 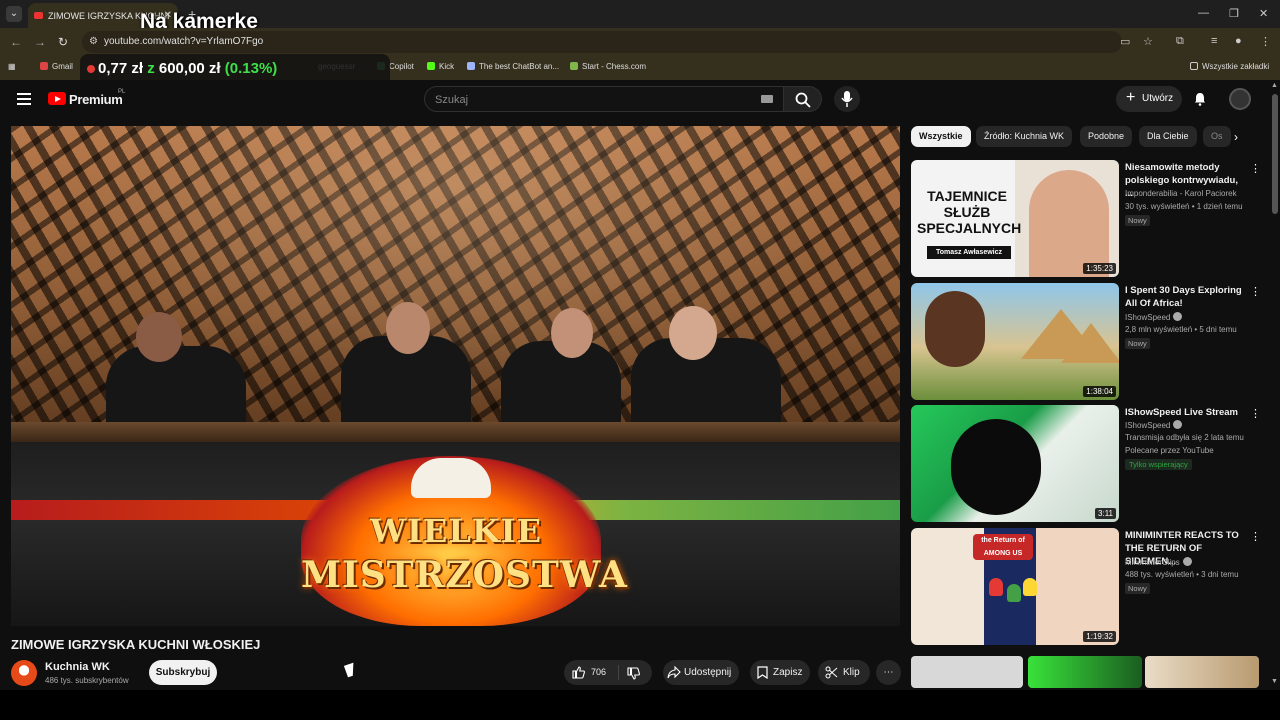 I want to click on keyboard-icon, so click(x=767, y=99).